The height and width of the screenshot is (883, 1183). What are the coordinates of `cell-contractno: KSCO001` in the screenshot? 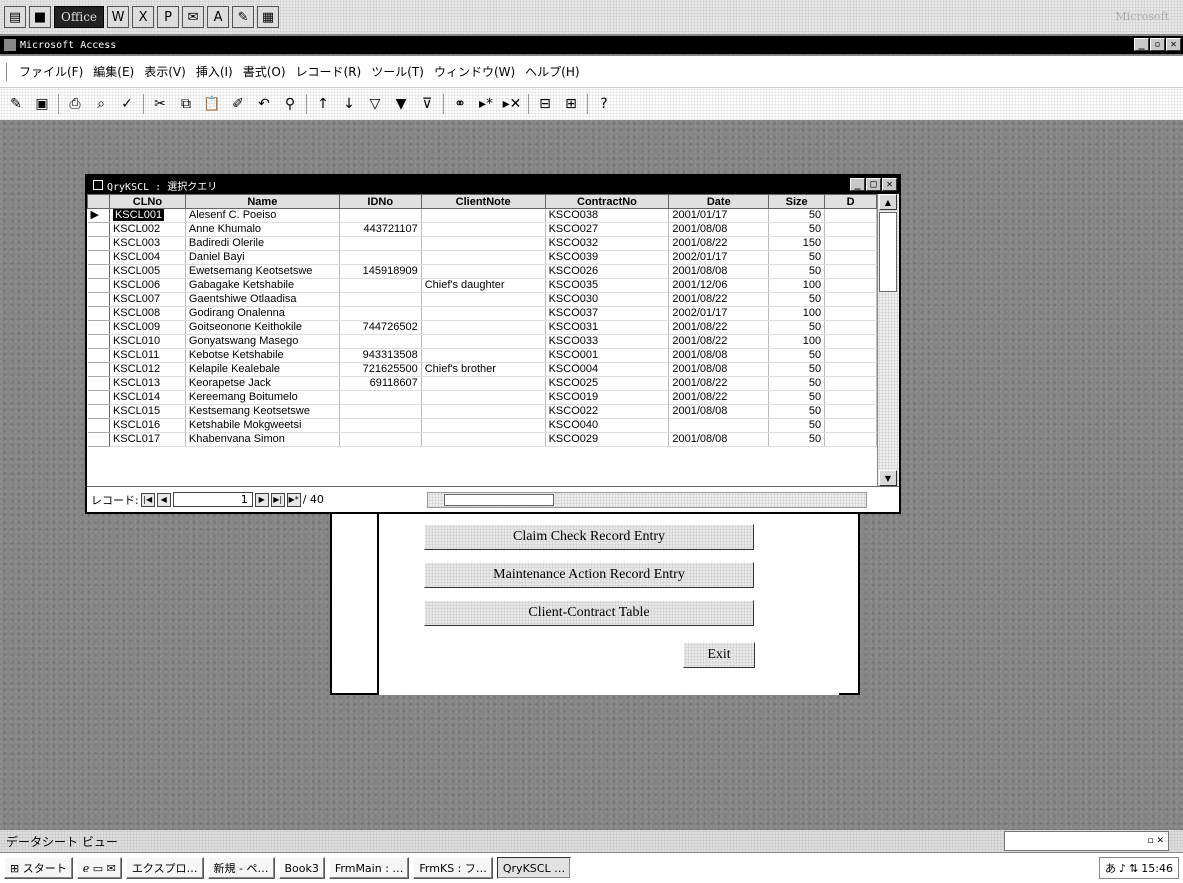 It's located at (607, 355).